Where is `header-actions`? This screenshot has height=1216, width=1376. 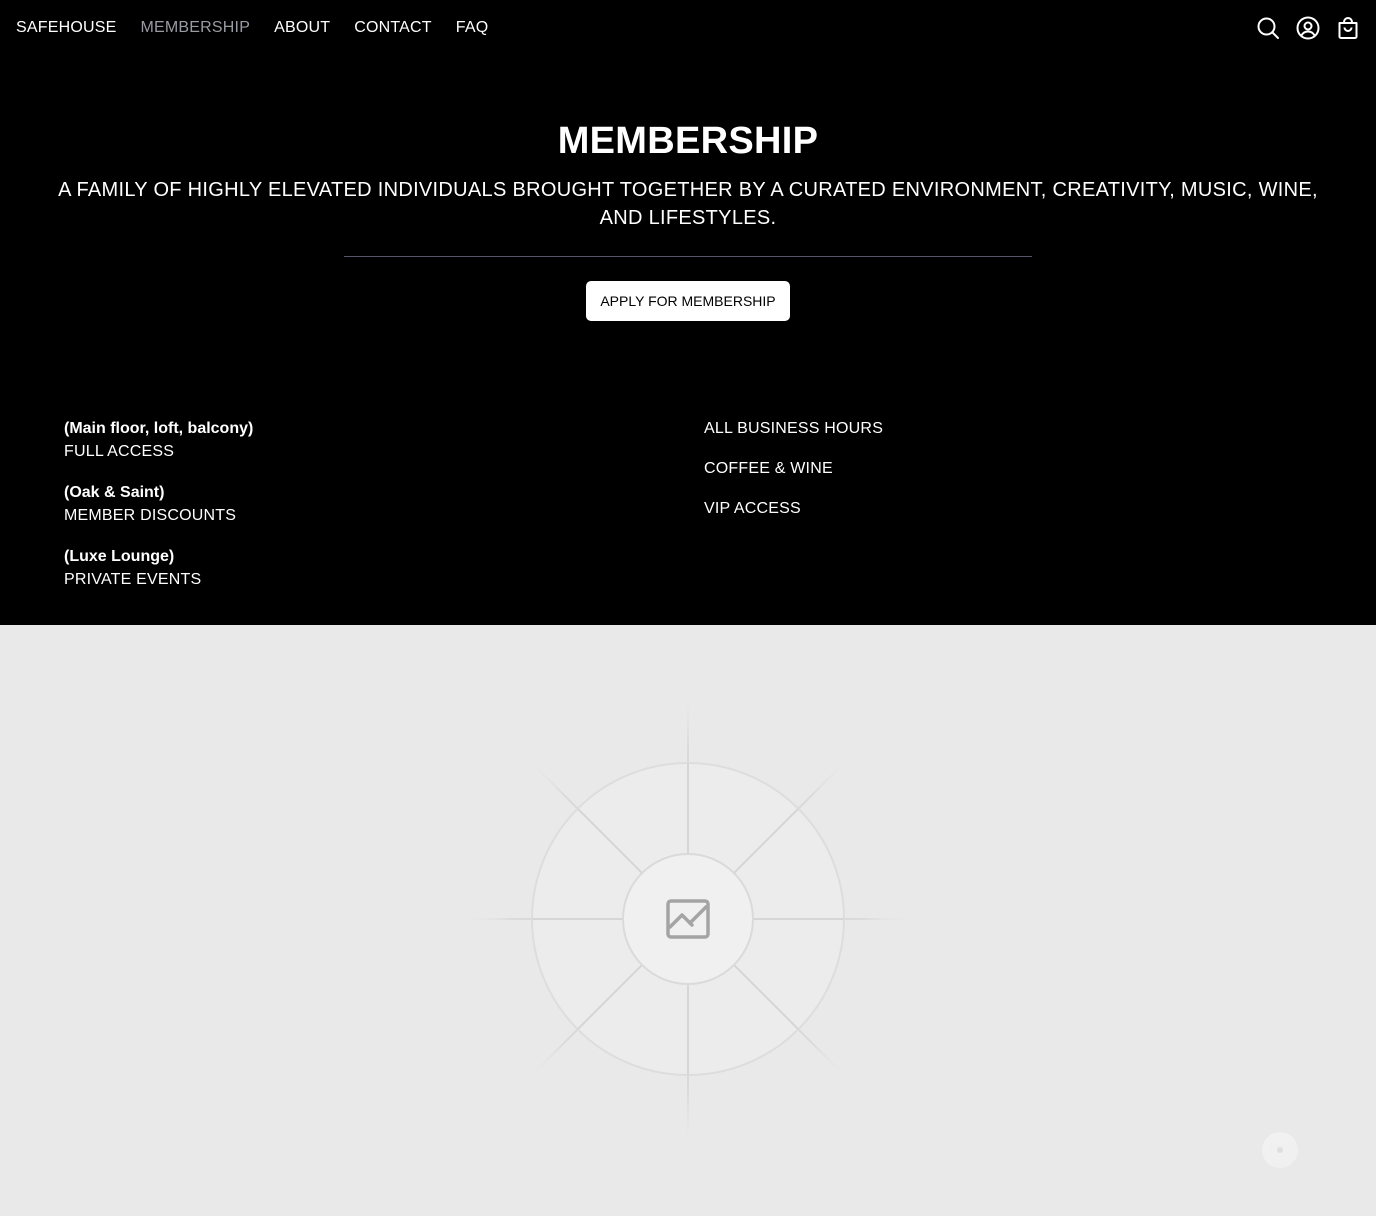
header-actions is located at coordinates (1308, 28).